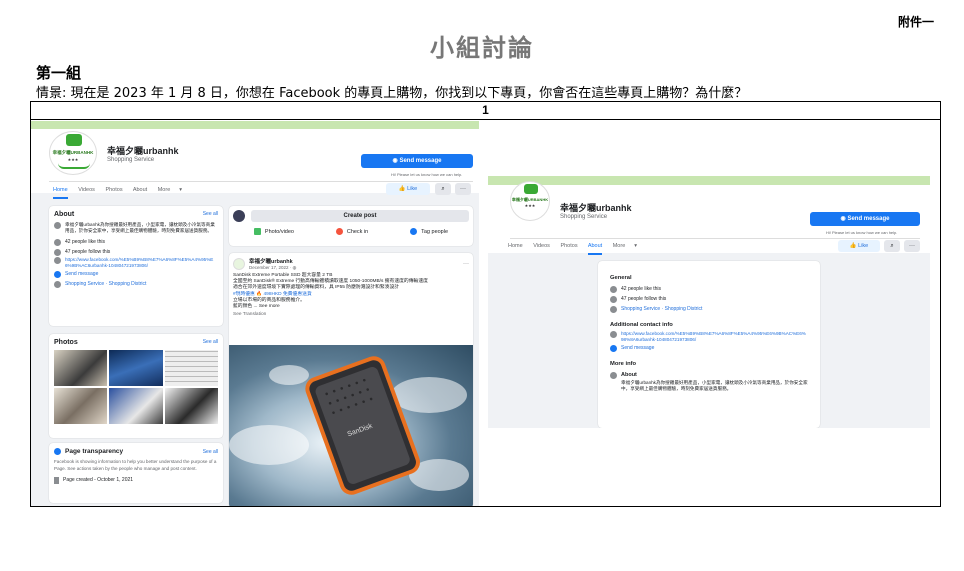  What do you see at coordinates (414, 231) in the screenshot?
I see `tag-people-icon` at bounding box center [414, 231].